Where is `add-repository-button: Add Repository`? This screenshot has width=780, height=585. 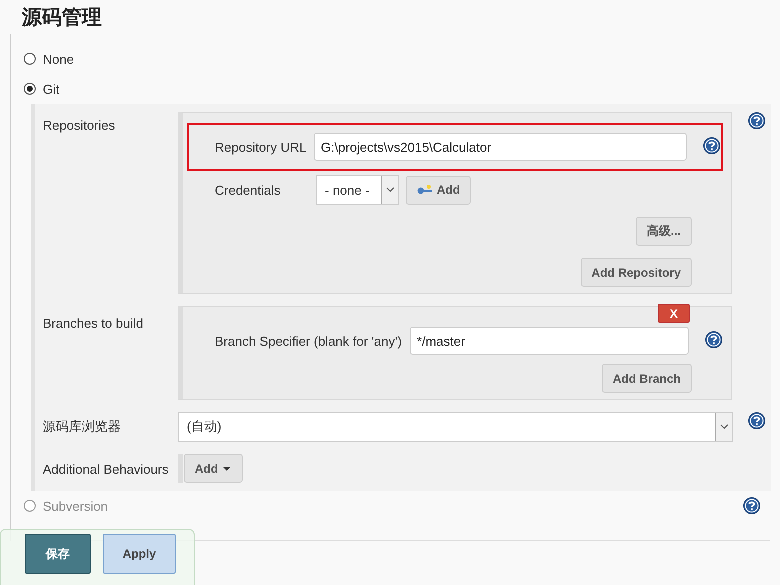
add-repository-button: Add Repository is located at coordinates (636, 272).